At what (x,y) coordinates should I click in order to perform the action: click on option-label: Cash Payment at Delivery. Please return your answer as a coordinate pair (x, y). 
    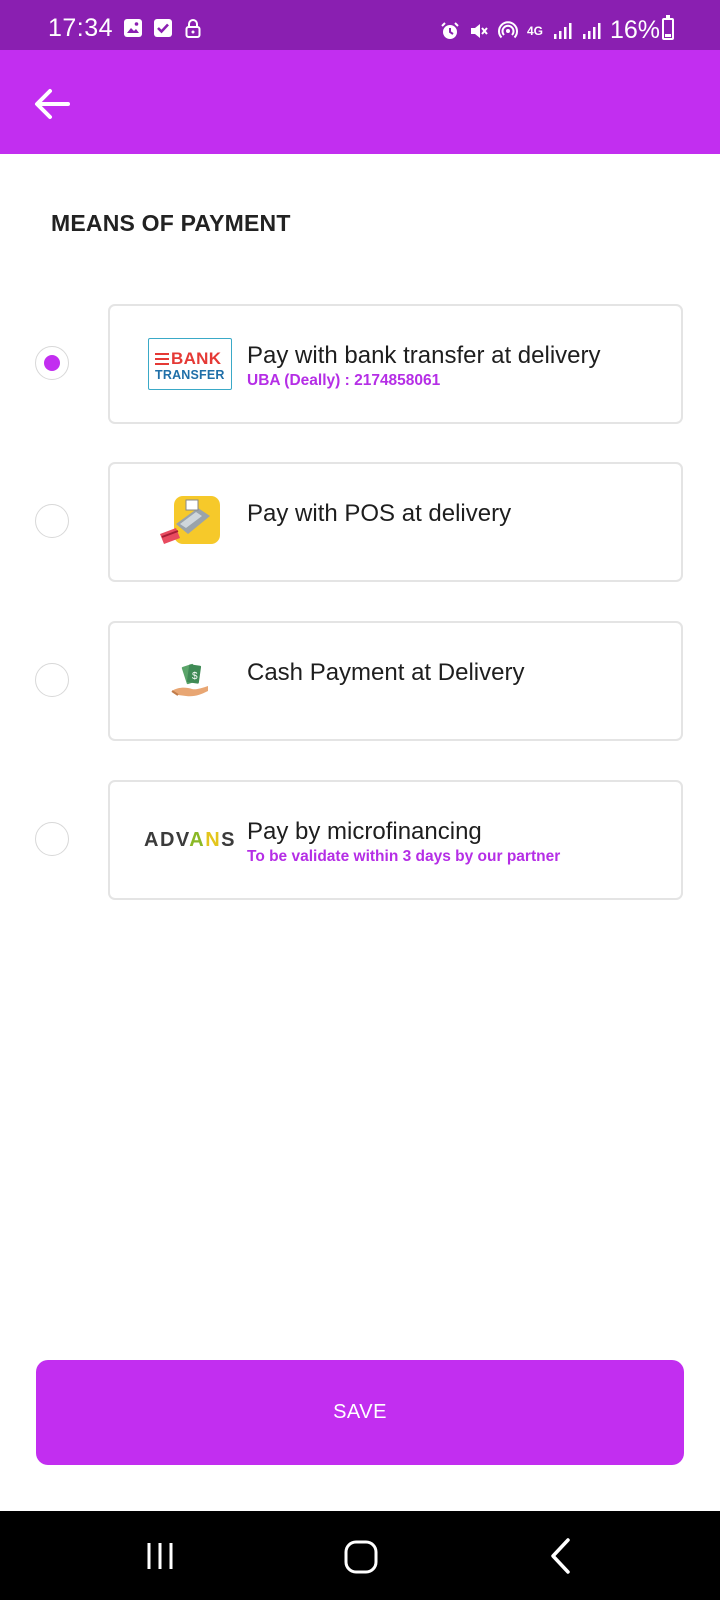
    Looking at the image, I should click on (386, 672).